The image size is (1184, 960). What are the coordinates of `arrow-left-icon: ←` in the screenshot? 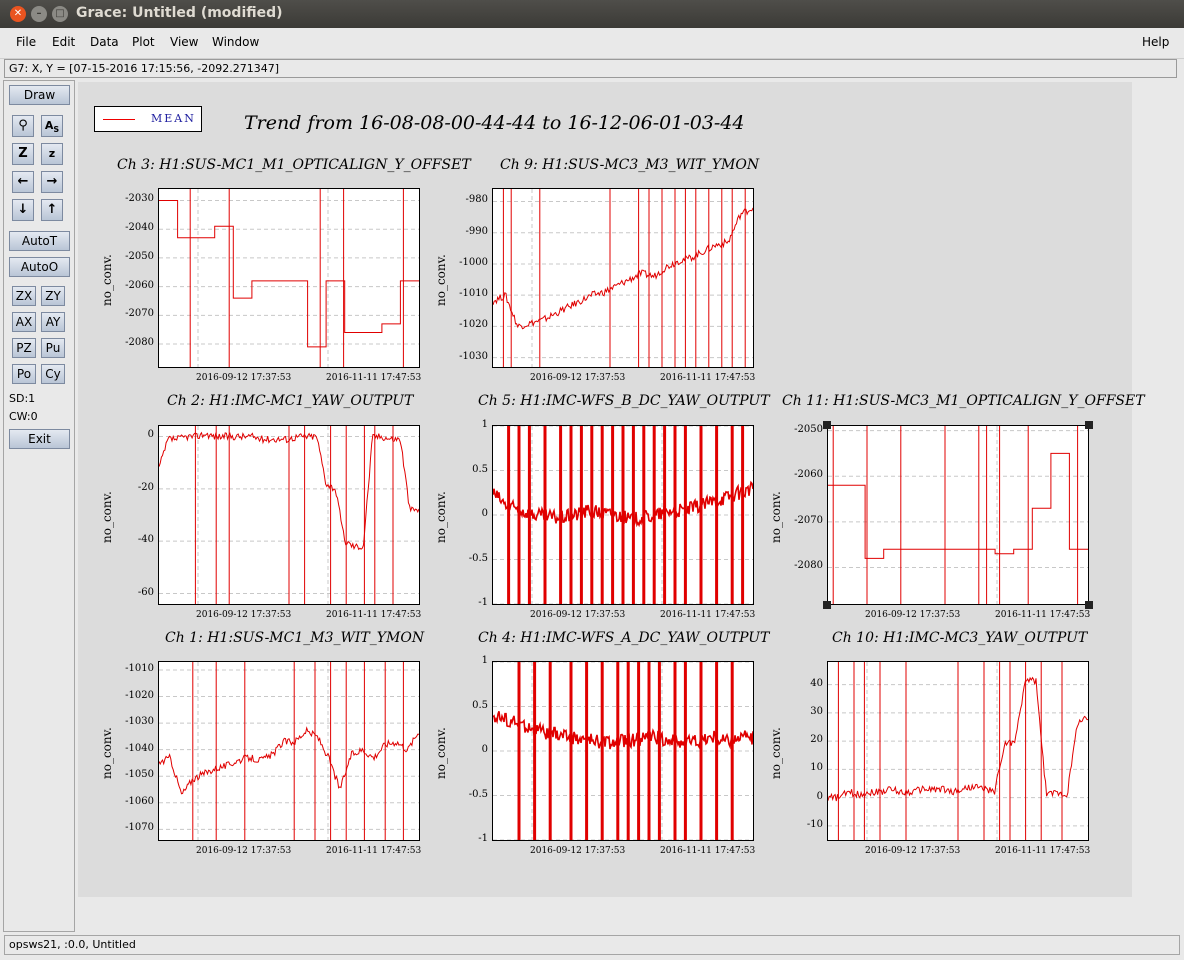 It's located at (23, 182).